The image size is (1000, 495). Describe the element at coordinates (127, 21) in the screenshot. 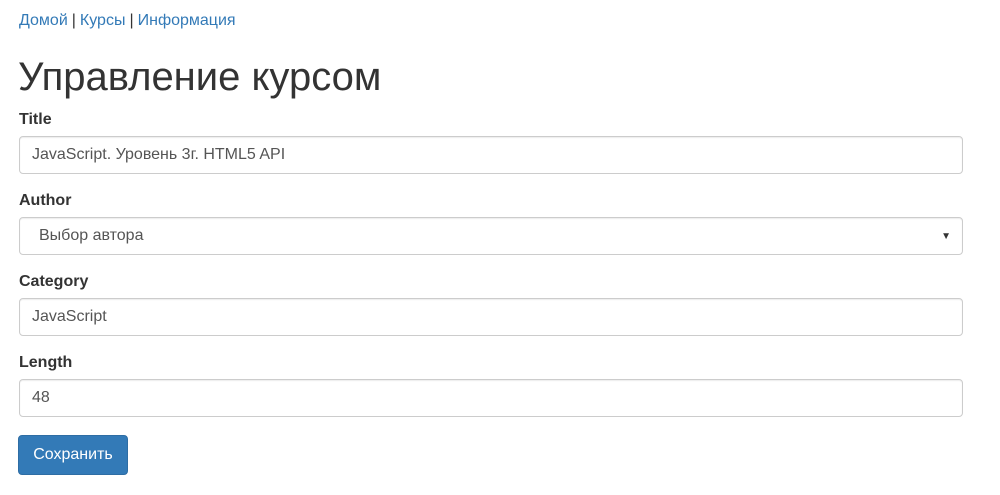

I see `top-nav: Домой | Курсы | Информация` at that location.